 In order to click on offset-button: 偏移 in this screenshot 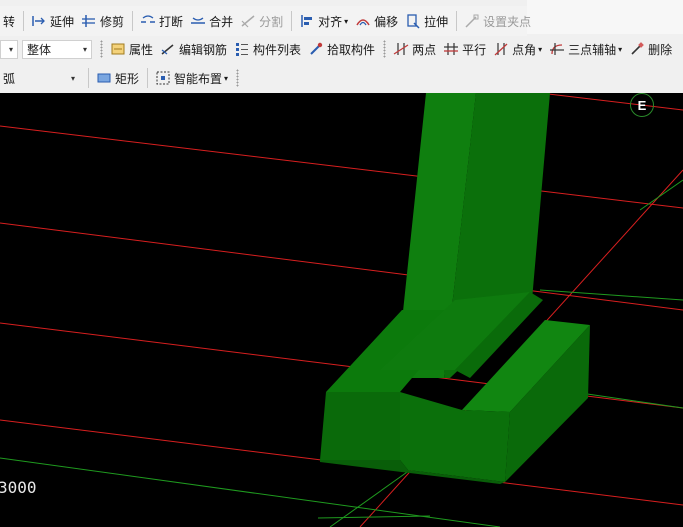, I will do `click(376, 21)`.